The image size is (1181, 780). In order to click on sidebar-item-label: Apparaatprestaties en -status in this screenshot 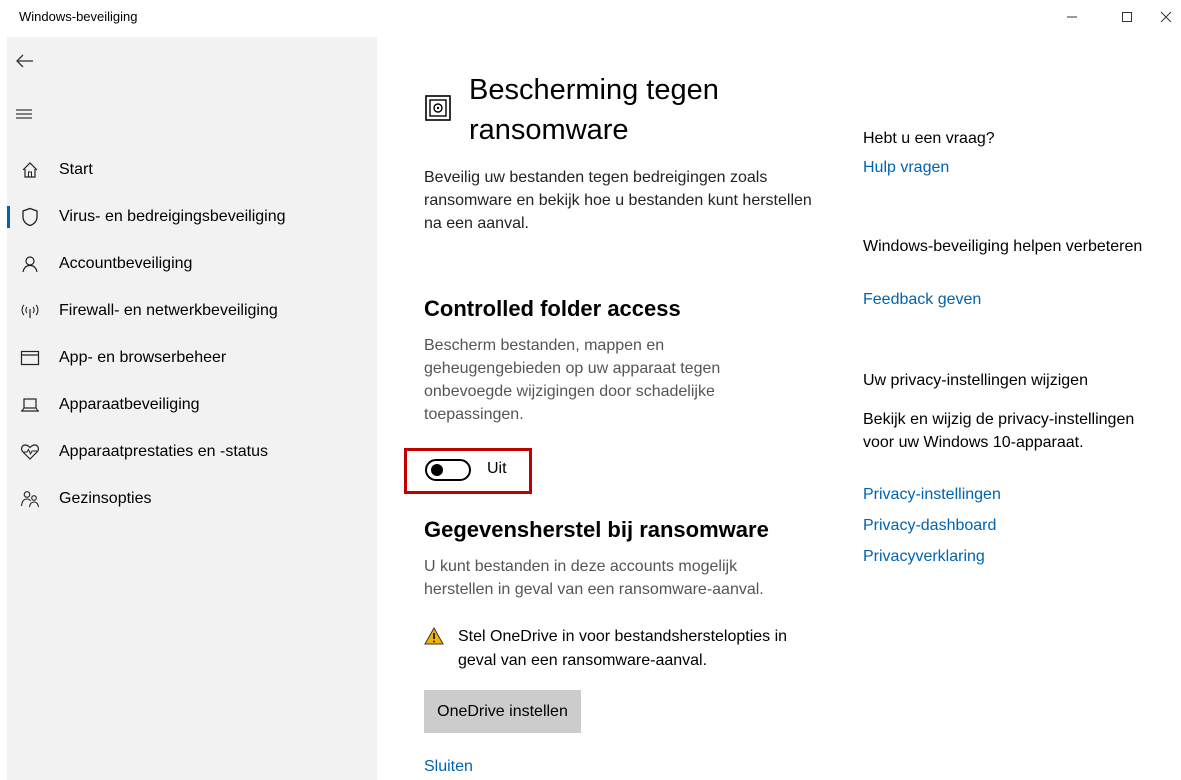, I will do `click(164, 451)`.